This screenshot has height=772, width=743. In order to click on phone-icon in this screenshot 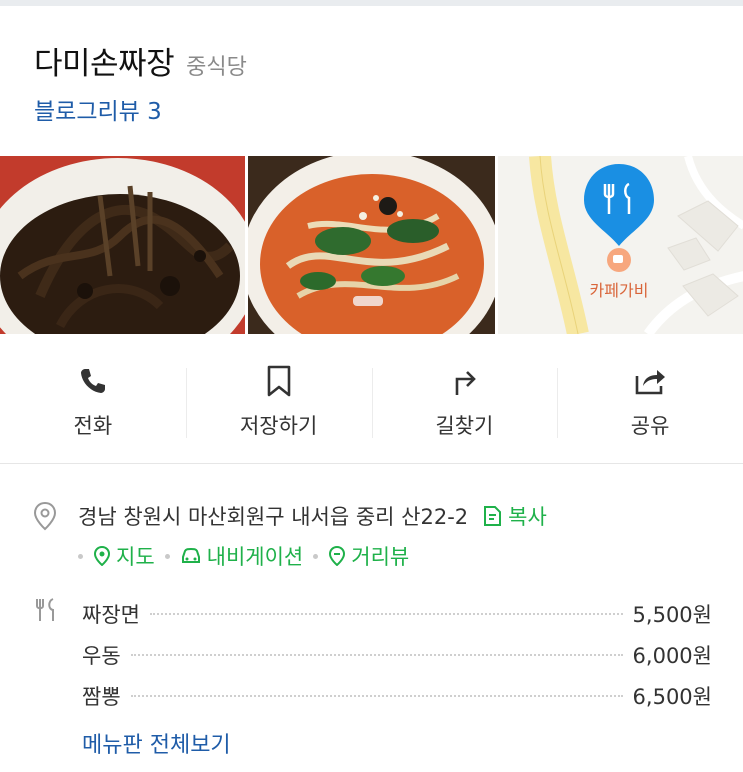, I will do `click(93, 381)`.